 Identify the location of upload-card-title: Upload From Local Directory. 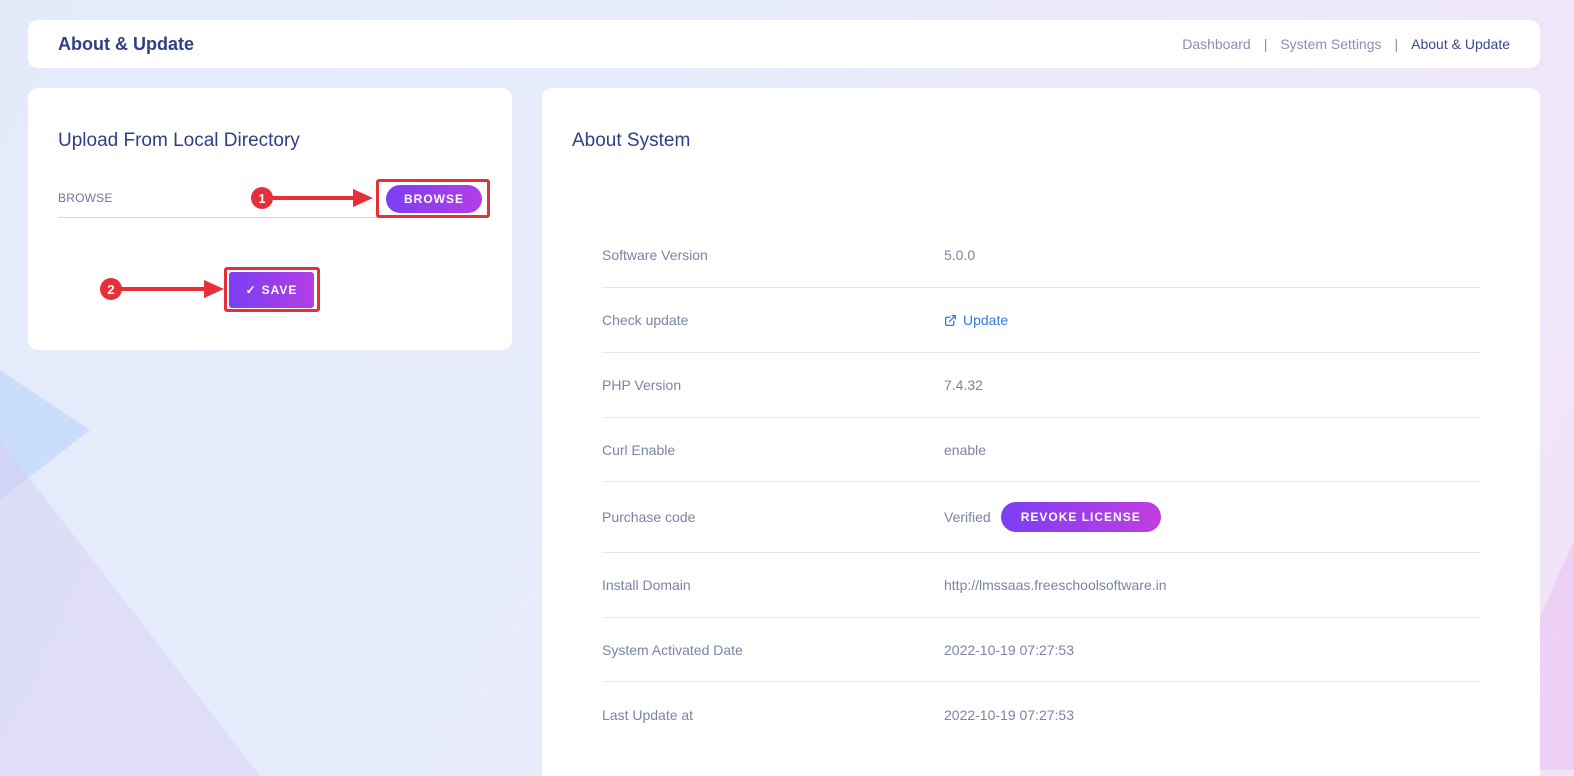
(179, 140).